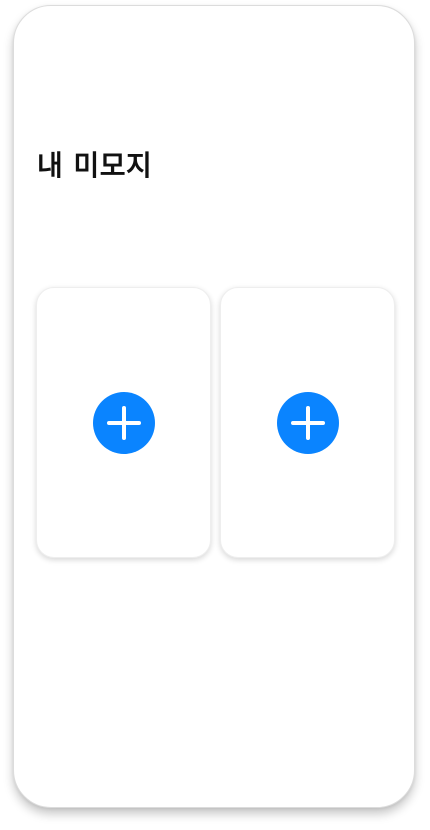 The image size is (430, 830). Describe the element at coordinates (95, 165) in the screenshot. I see `page-title: 내 미모지` at that location.